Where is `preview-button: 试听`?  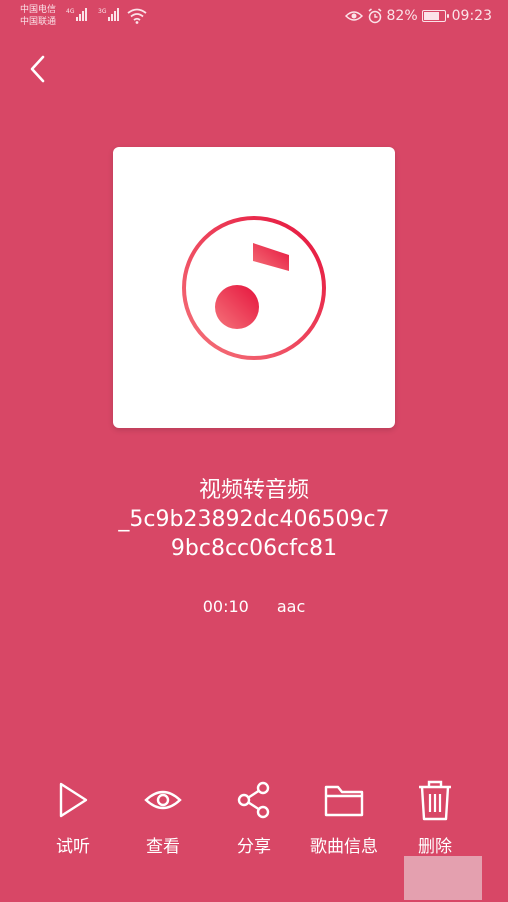
preview-button: 试听 is located at coordinates (73, 818).